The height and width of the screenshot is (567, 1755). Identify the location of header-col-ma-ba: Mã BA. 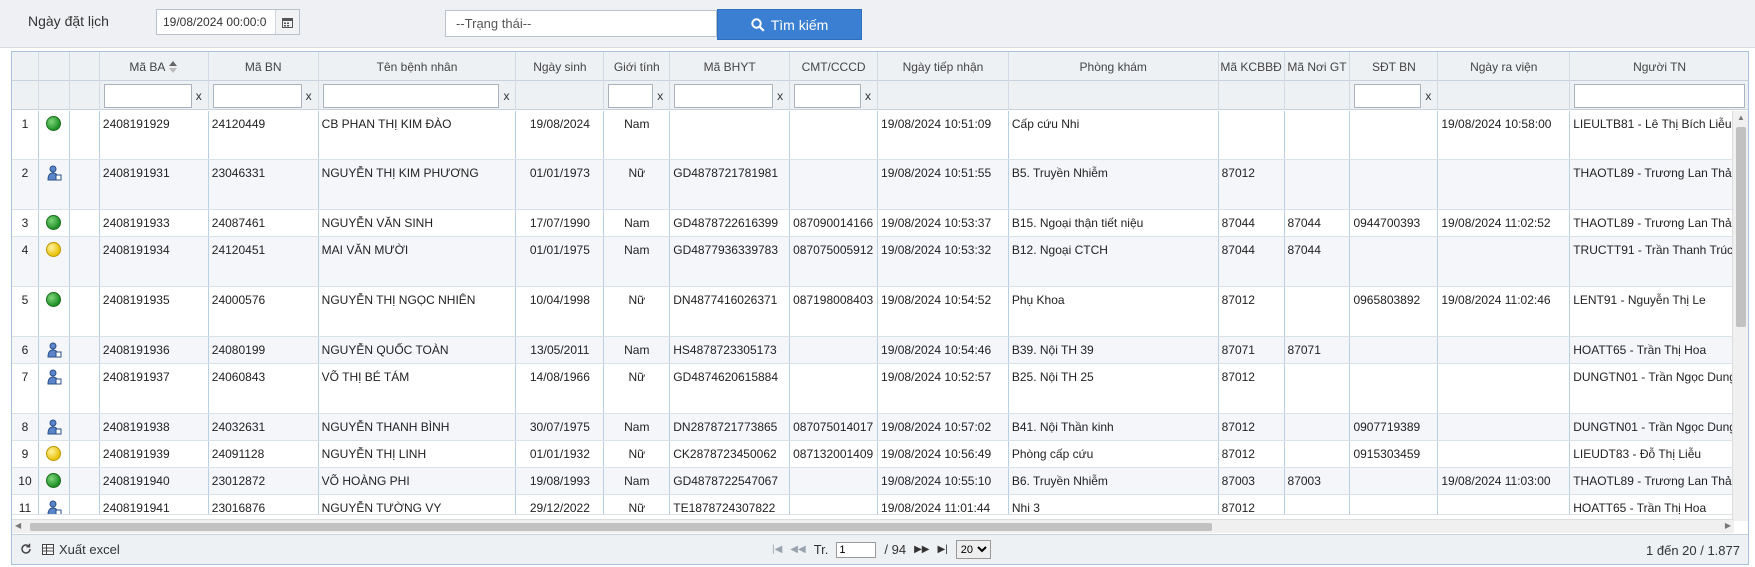
(154, 66).